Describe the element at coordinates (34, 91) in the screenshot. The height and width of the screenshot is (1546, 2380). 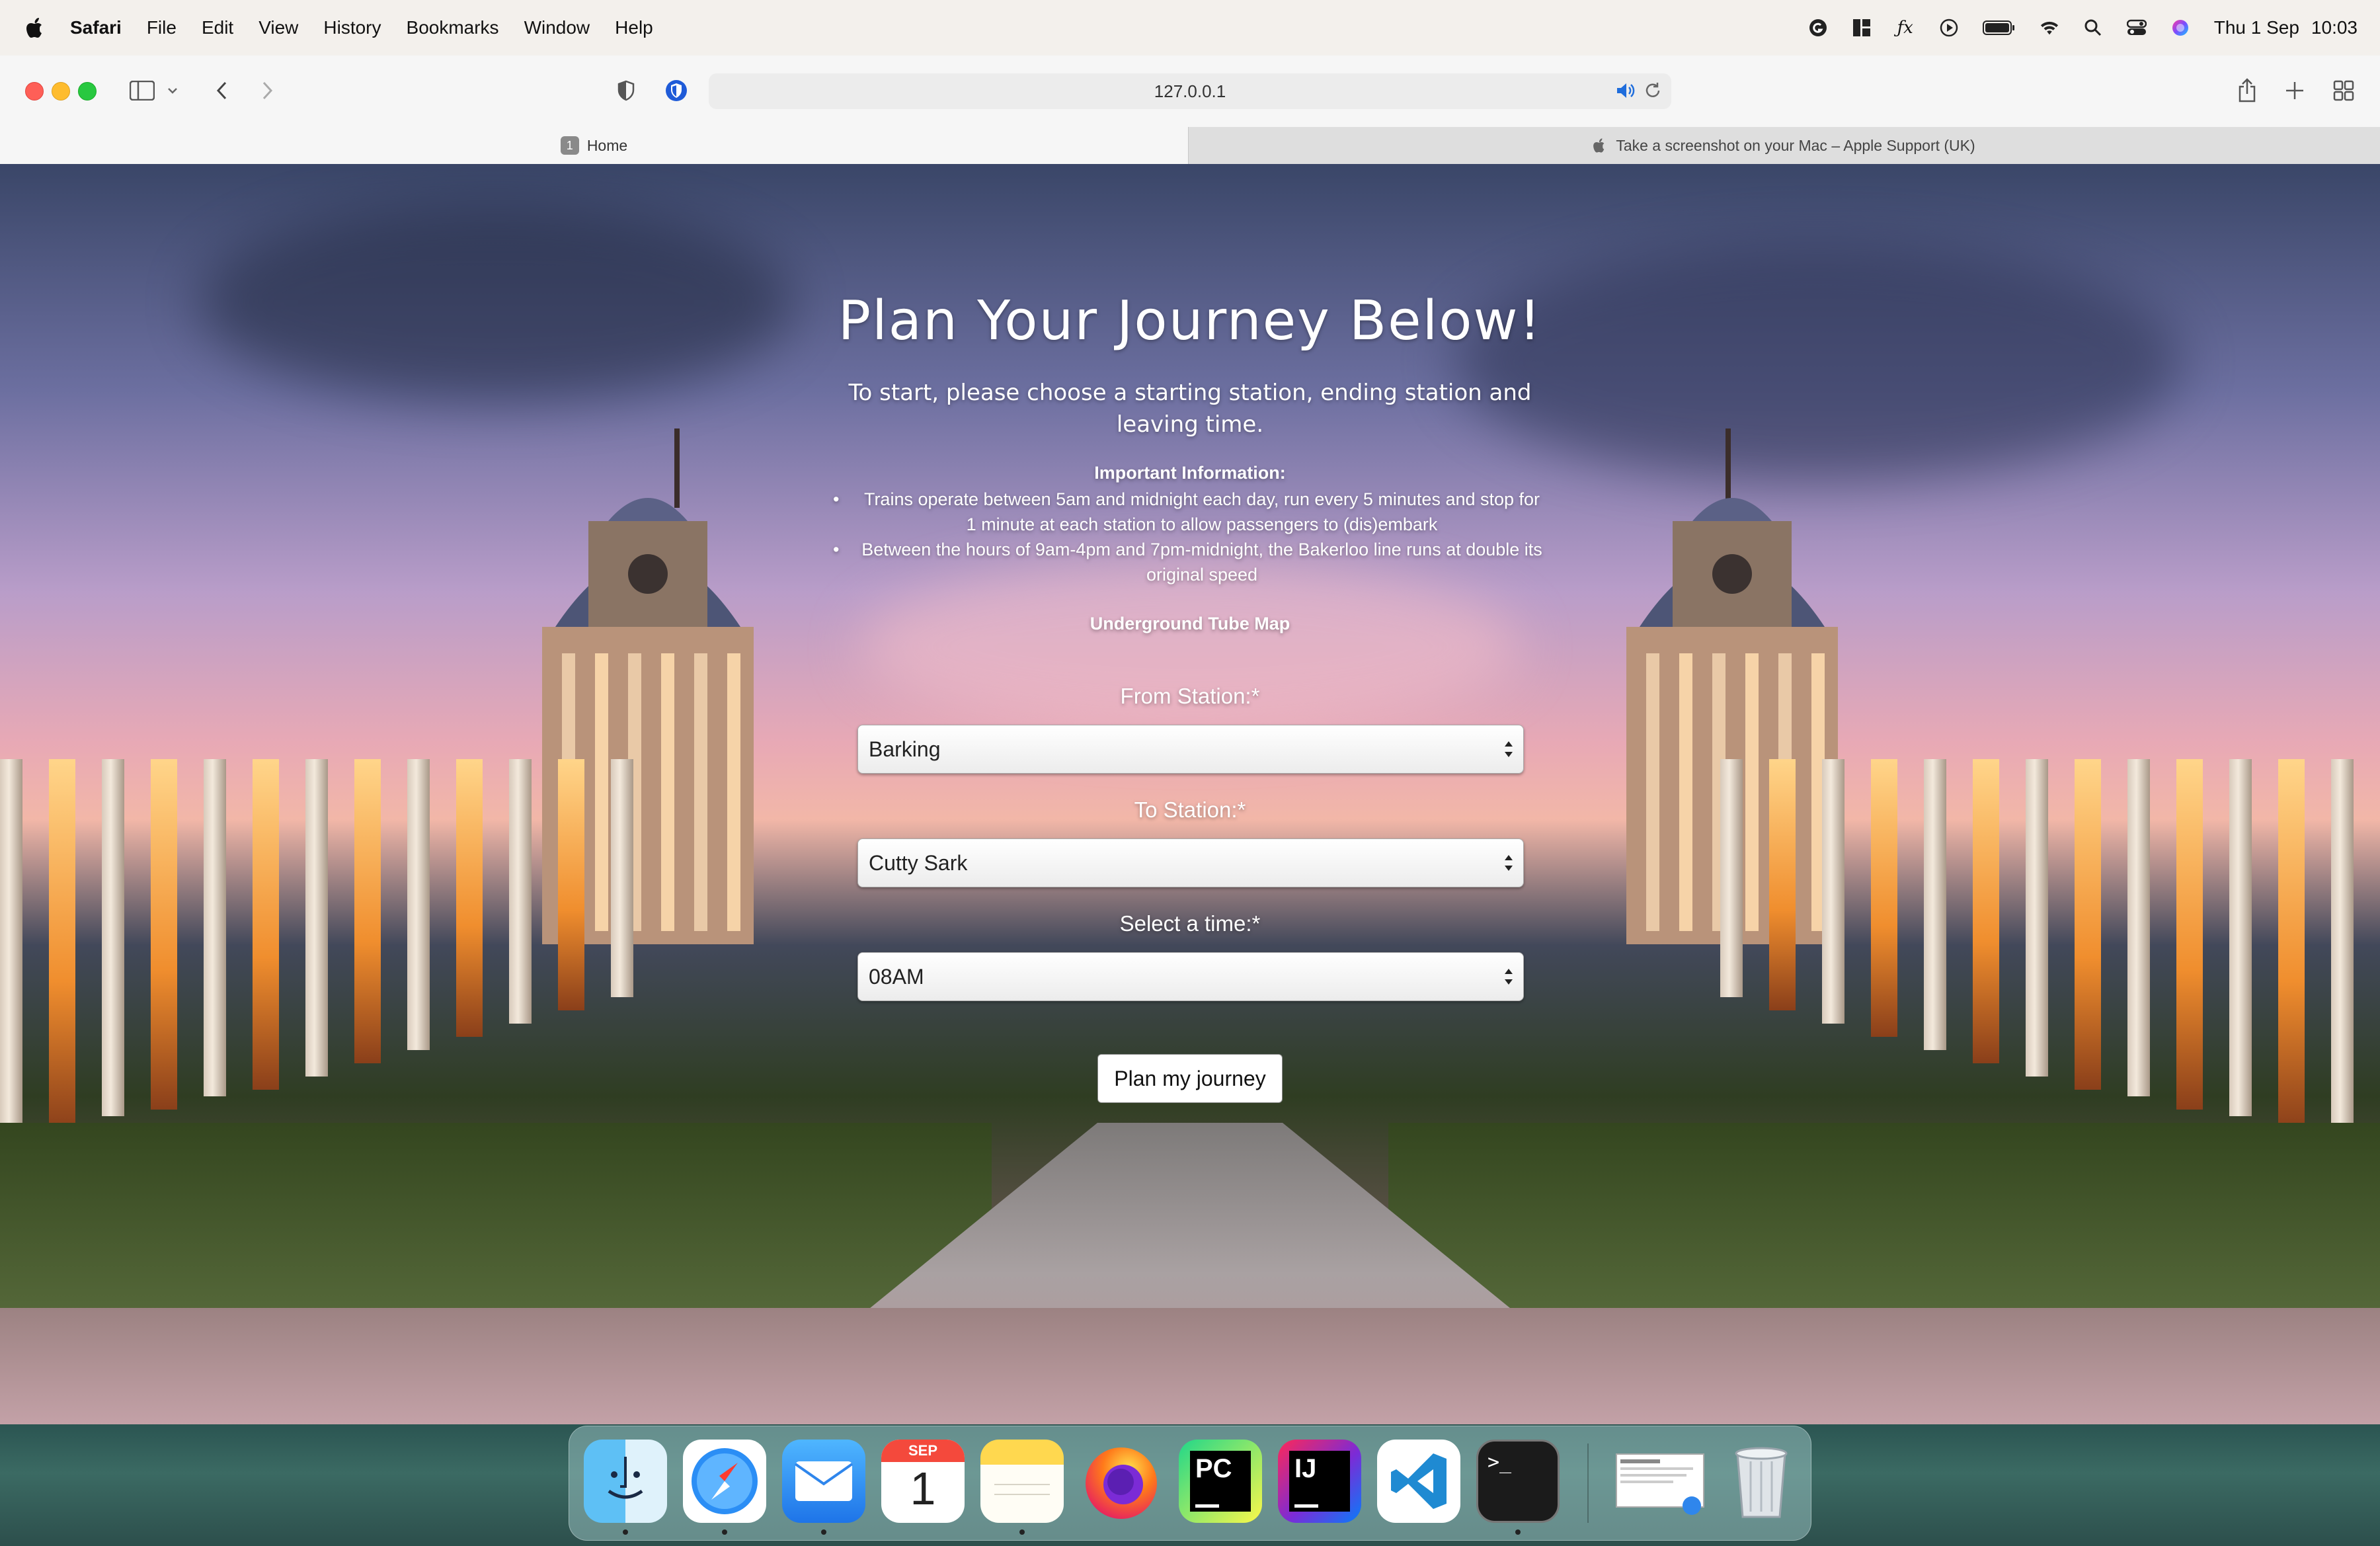
I see `close-window-button` at that location.